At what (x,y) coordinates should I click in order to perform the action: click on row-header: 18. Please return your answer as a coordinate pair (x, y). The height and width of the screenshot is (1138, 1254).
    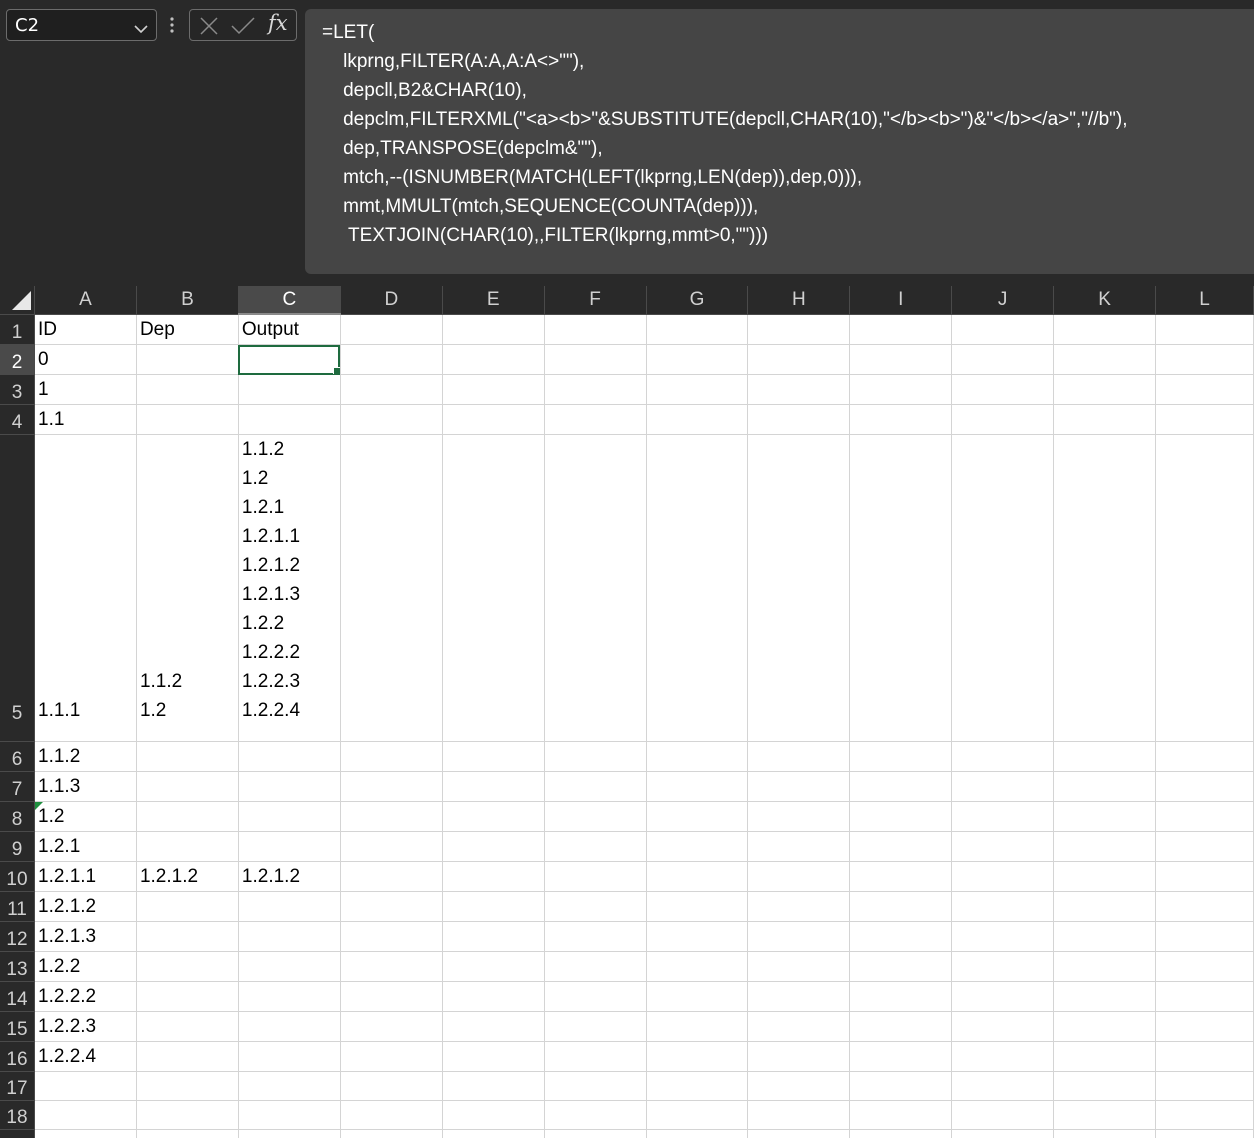
    Looking at the image, I should click on (17, 1115).